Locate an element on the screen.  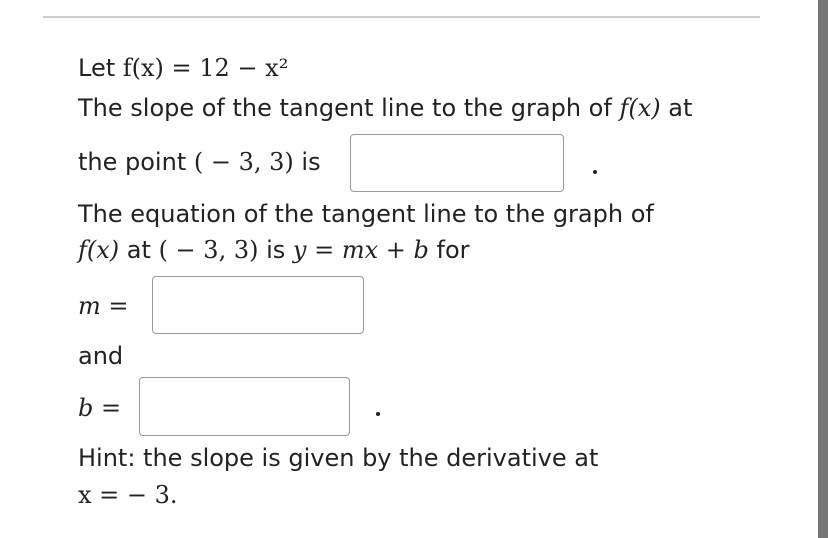
let-word: Let is located at coordinates (97, 68).